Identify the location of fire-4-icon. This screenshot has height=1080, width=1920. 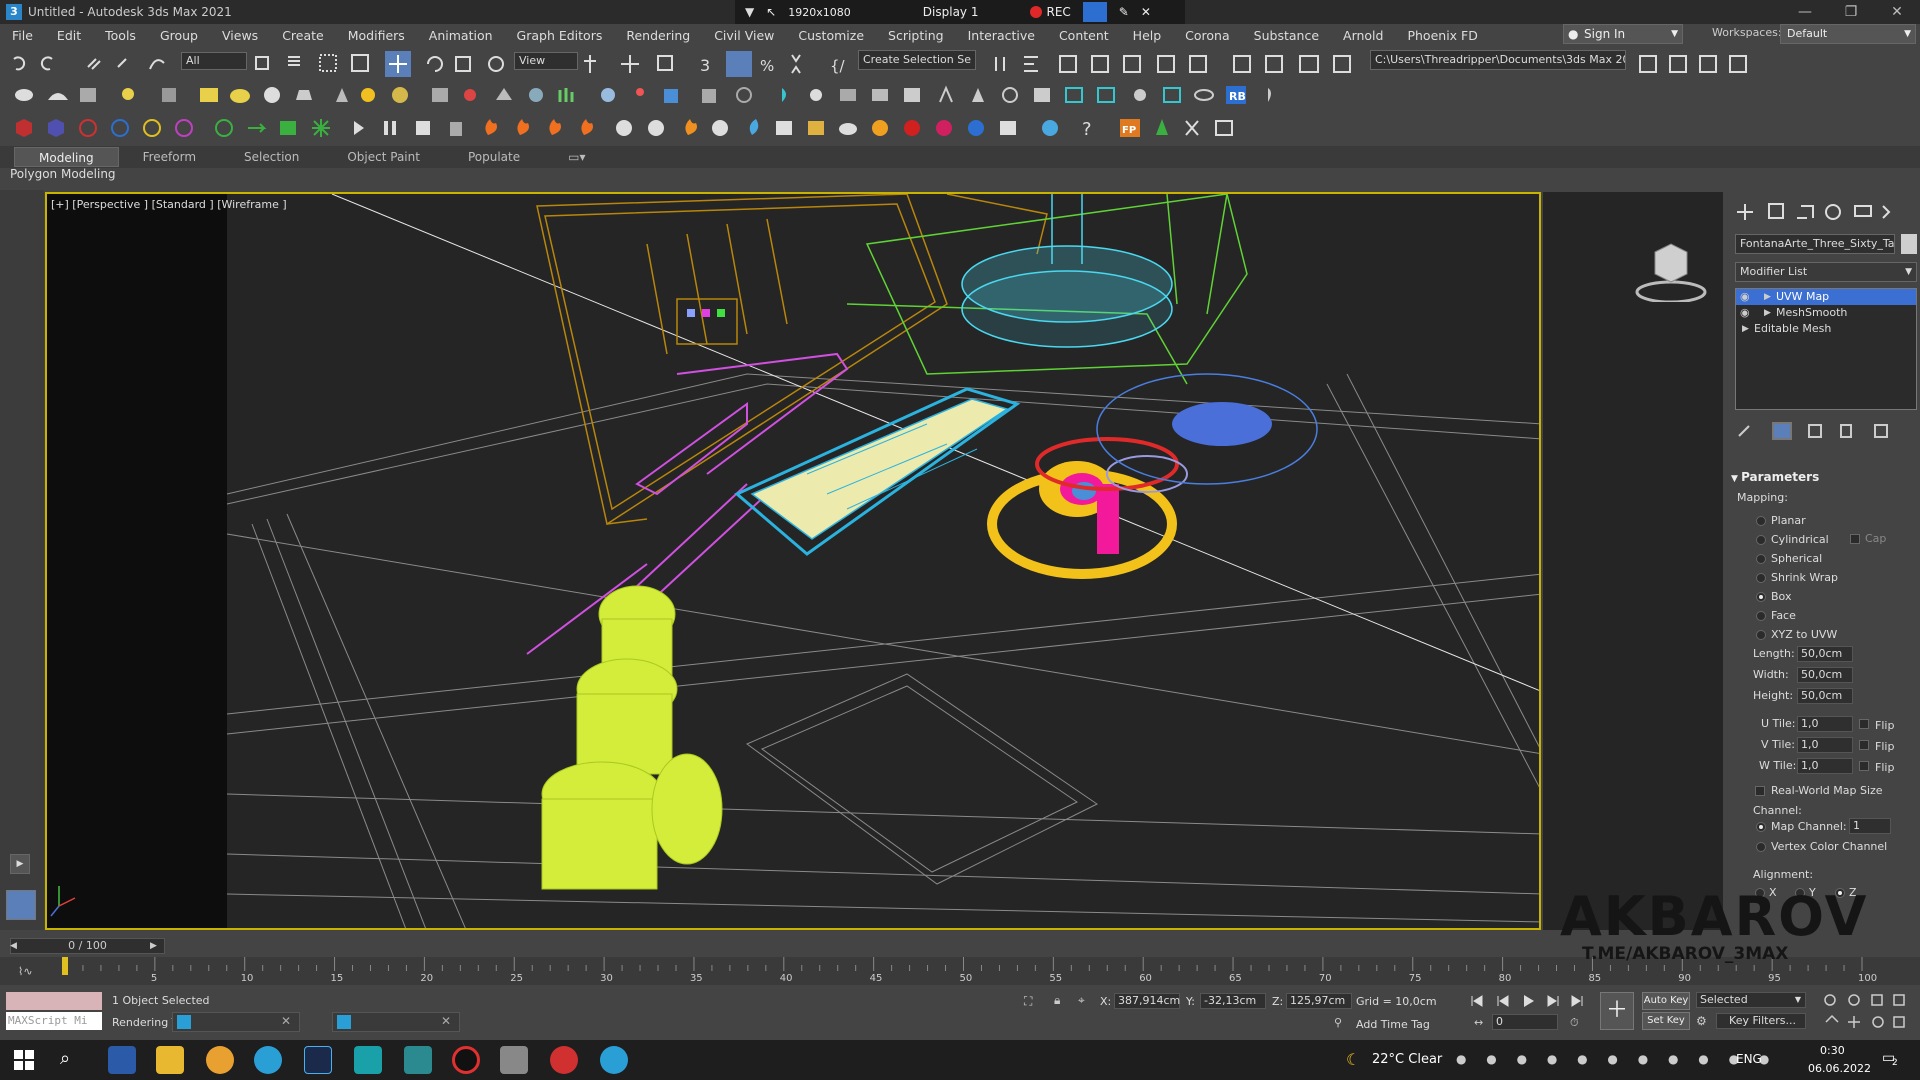
(587, 127).